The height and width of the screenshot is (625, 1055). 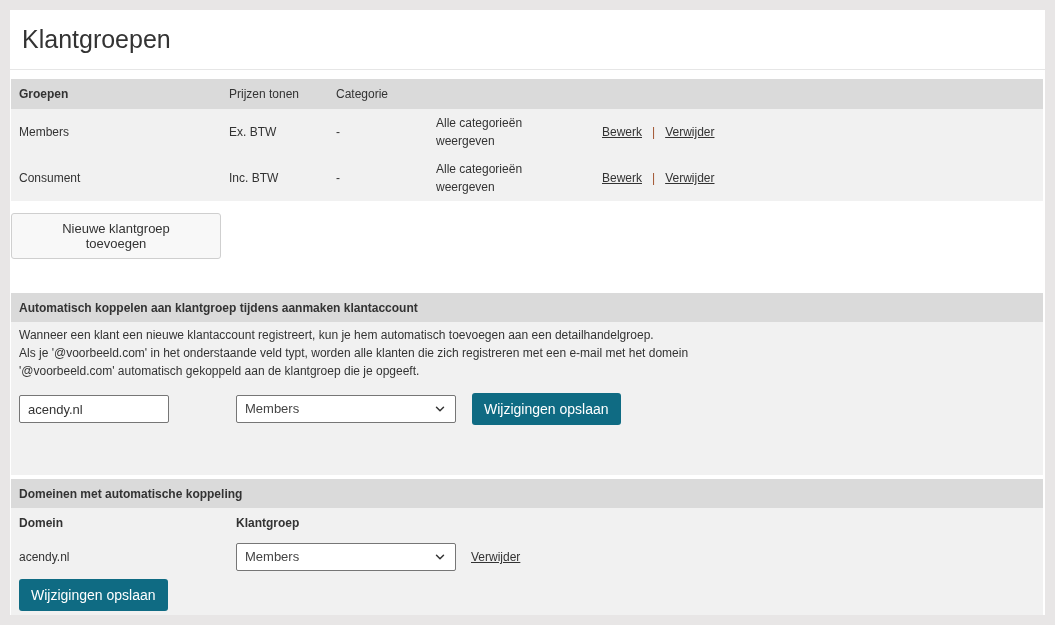 What do you see at coordinates (527, 493) in the screenshot?
I see `section-header: Domeinen met automatische koppeling` at bounding box center [527, 493].